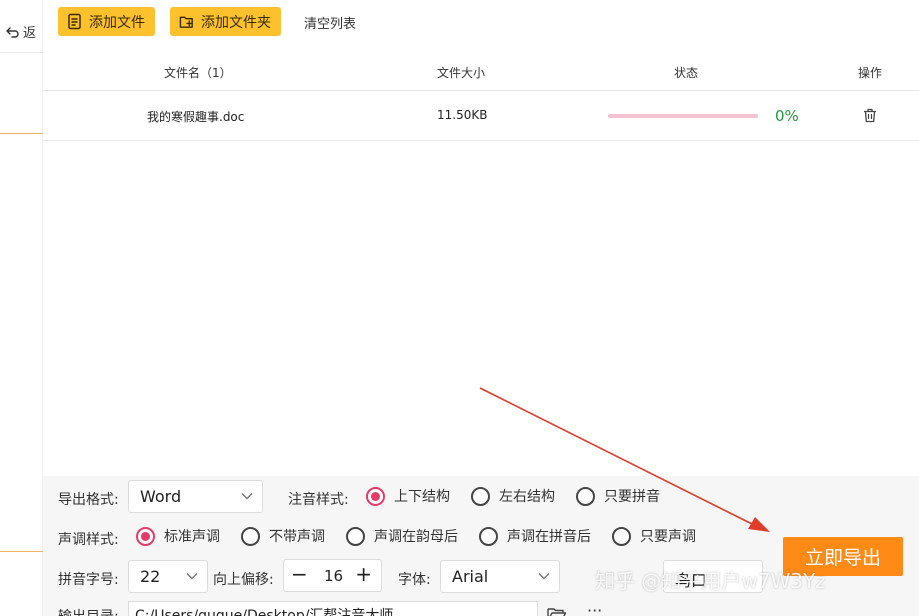 Image resolution: width=919 pixels, height=616 pixels. What do you see at coordinates (594, 608) in the screenshot?
I see `more-button: ···` at bounding box center [594, 608].